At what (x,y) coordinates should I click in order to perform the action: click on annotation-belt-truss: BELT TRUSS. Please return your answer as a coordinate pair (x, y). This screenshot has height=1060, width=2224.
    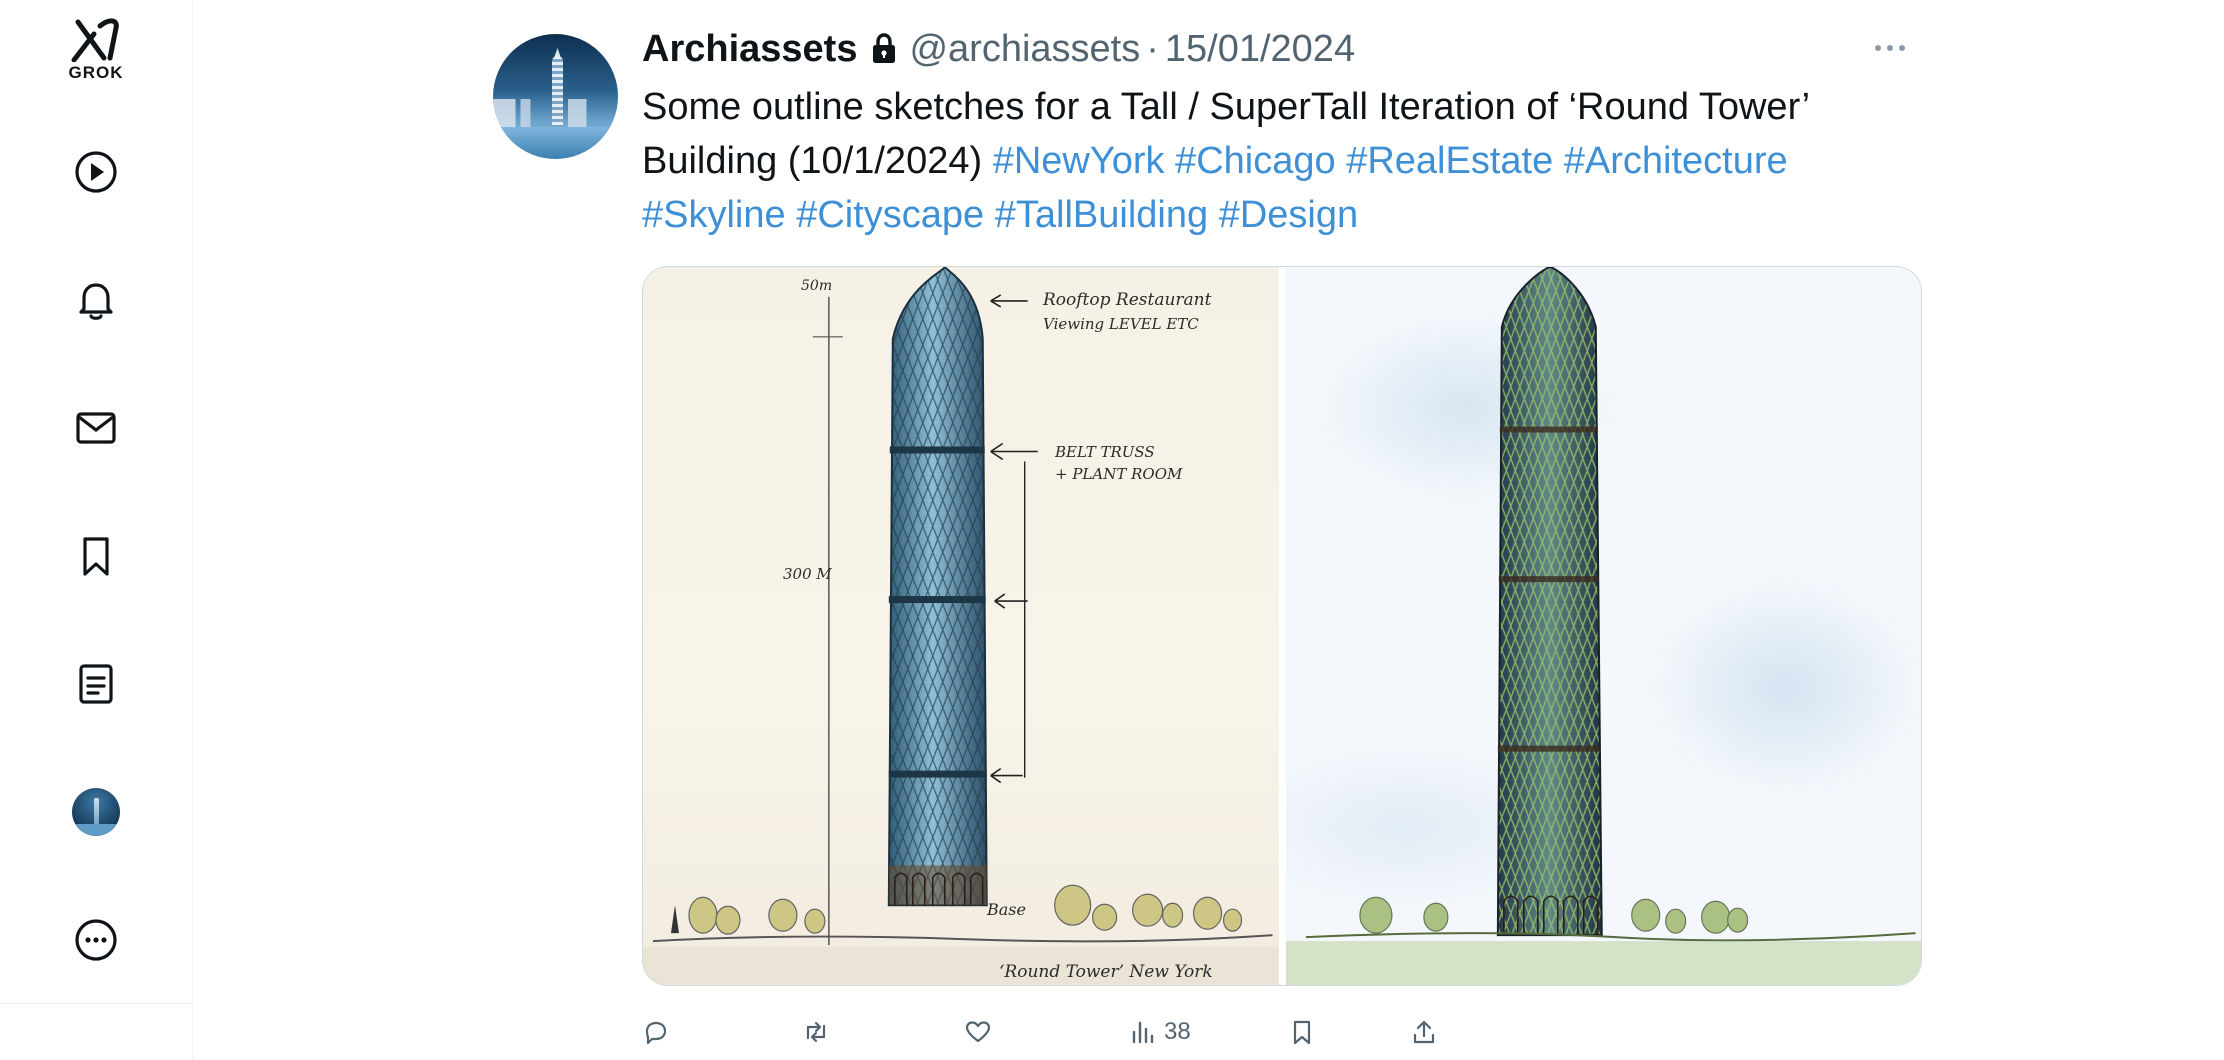
    Looking at the image, I should click on (1105, 452).